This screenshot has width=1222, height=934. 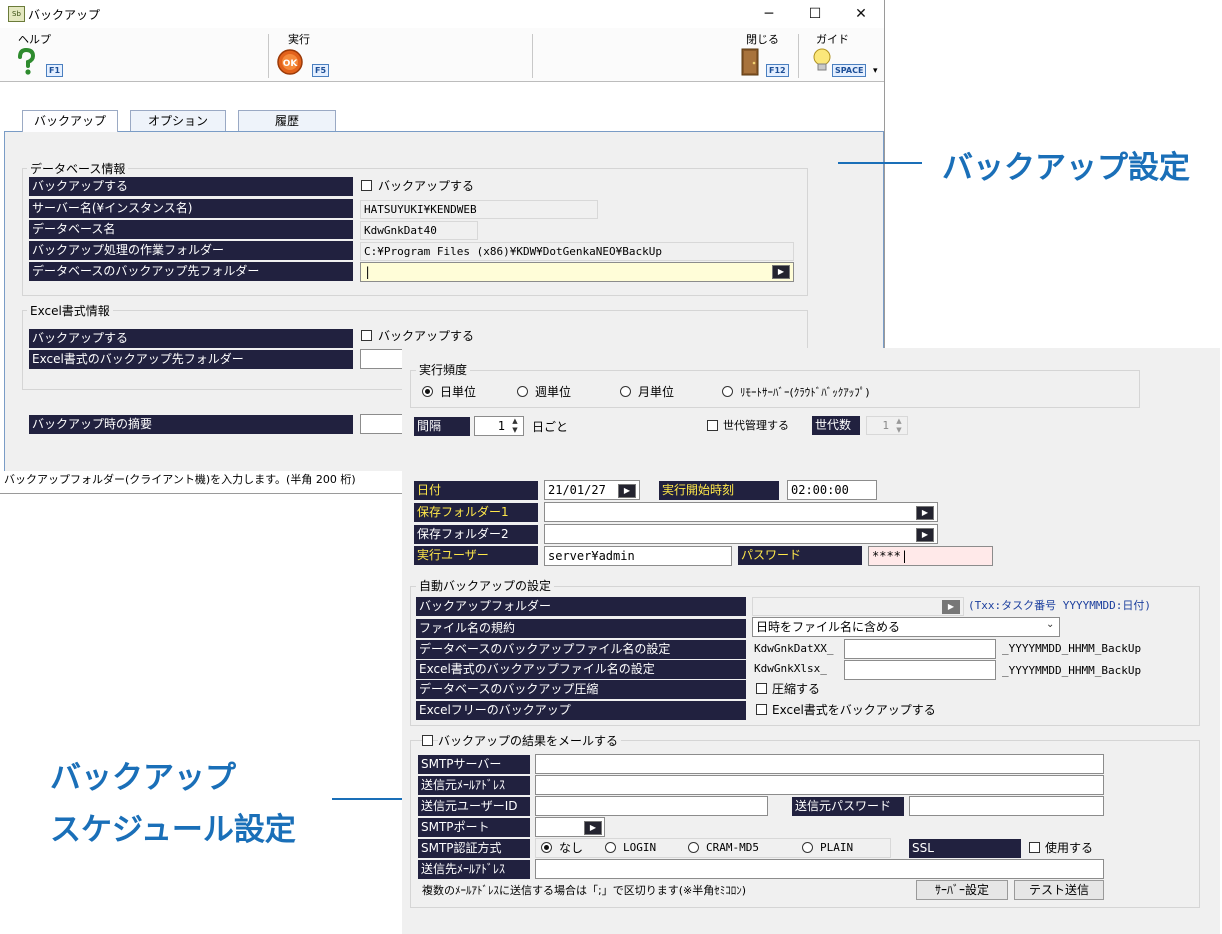 I want to click on run-button: 実行 OK F5, so click(x=309, y=54).